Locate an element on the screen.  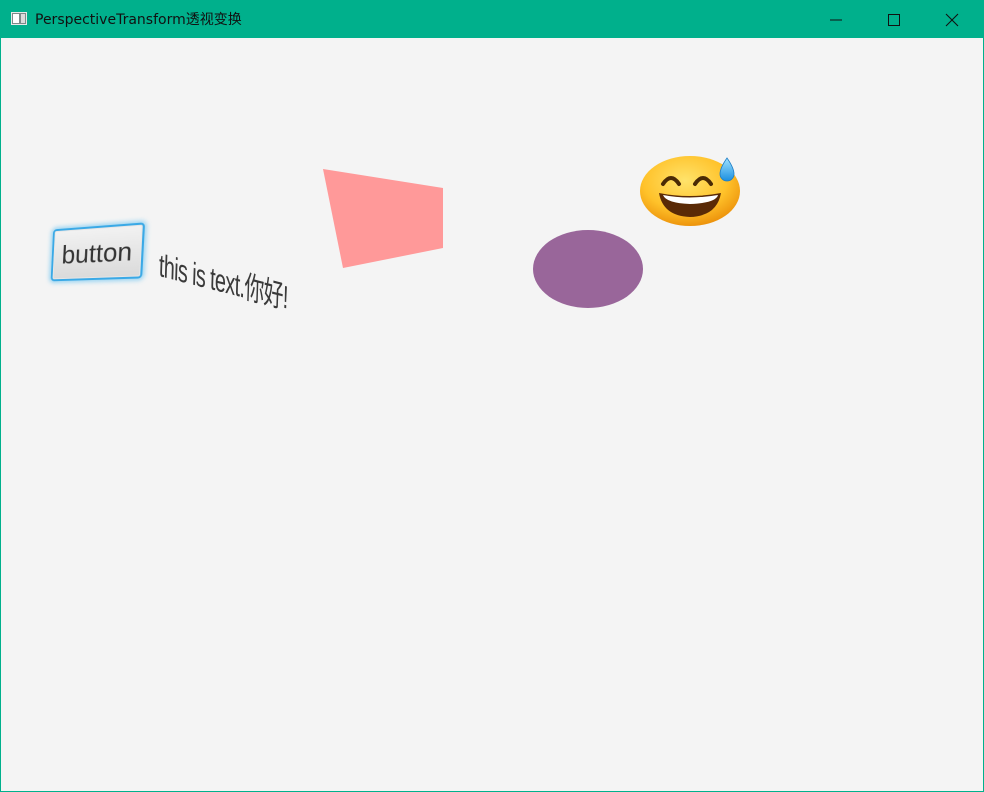
maximize-button is located at coordinates (894, 19).